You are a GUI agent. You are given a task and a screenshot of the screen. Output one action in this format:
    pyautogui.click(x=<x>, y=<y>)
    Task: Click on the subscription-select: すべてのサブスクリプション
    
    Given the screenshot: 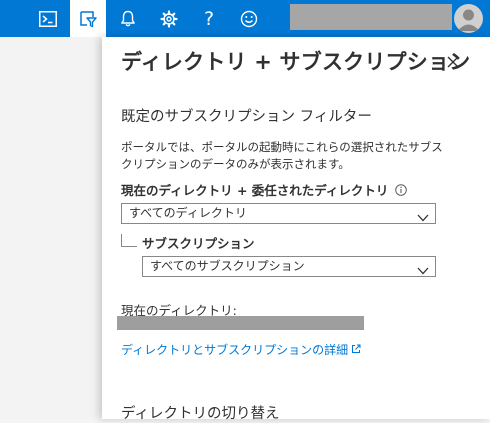 What is the action you would take?
    pyautogui.click(x=289, y=266)
    